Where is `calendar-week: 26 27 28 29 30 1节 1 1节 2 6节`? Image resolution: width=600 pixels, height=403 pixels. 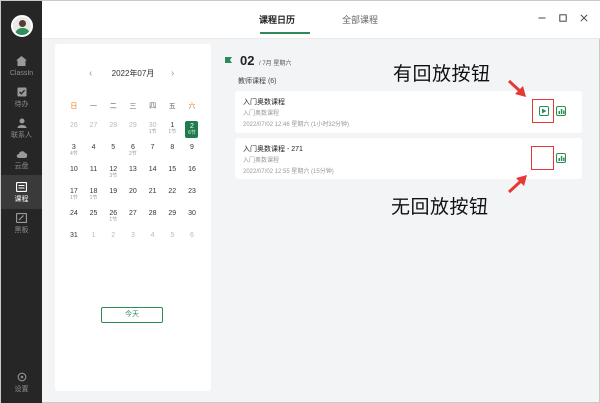 calendar-week: 26 27 28 29 30 1节 1 1节 2 6节 is located at coordinates (133, 132).